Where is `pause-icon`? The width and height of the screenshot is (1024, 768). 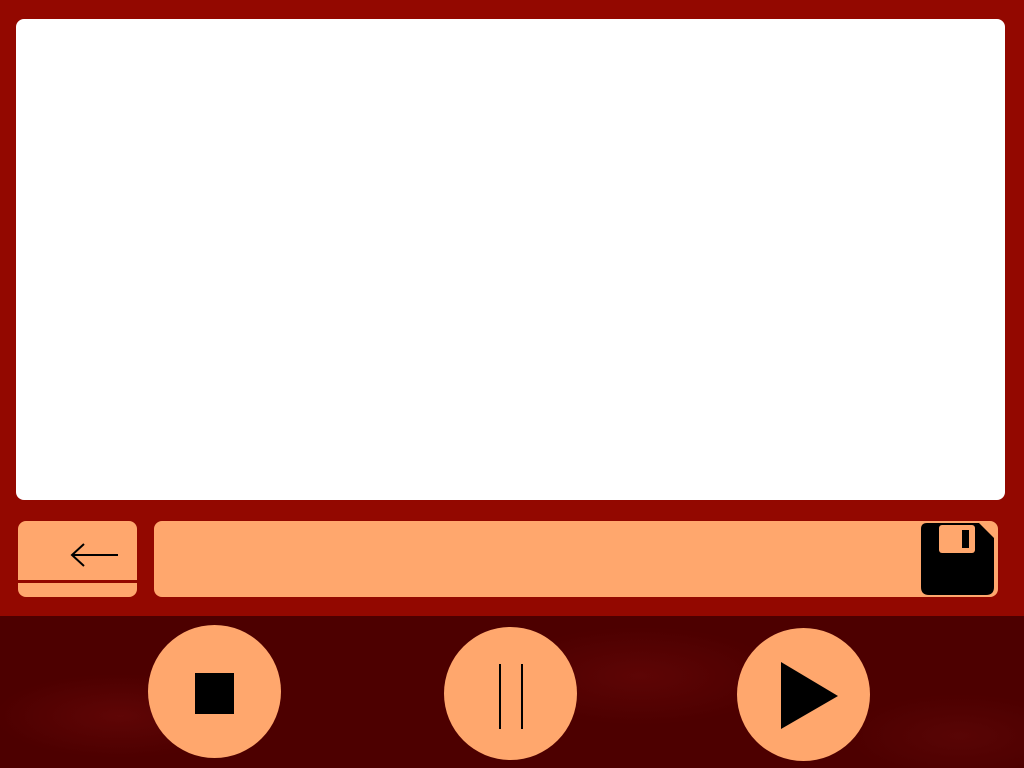
pause-icon is located at coordinates (511, 696).